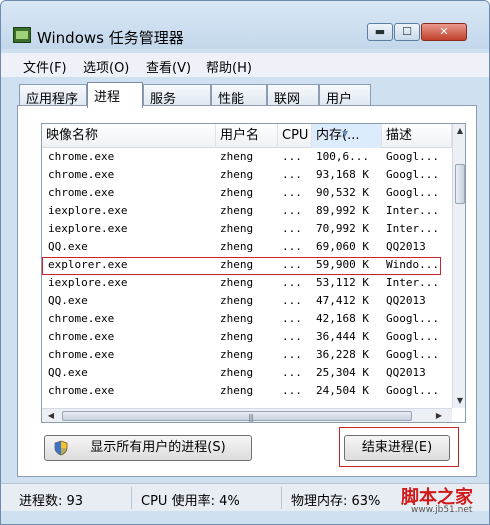 The height and width of the screenshot is (525, 490). I want to click on task-manager-icon, so click(22, 35).